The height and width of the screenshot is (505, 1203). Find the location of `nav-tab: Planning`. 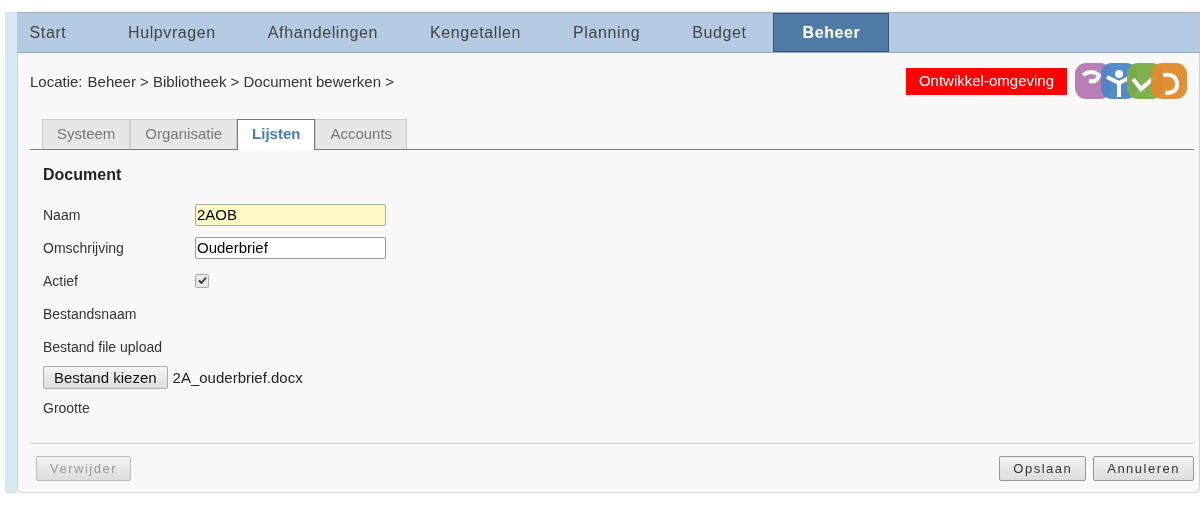

nav-tab: Planning is located at coordinates (607, 32).